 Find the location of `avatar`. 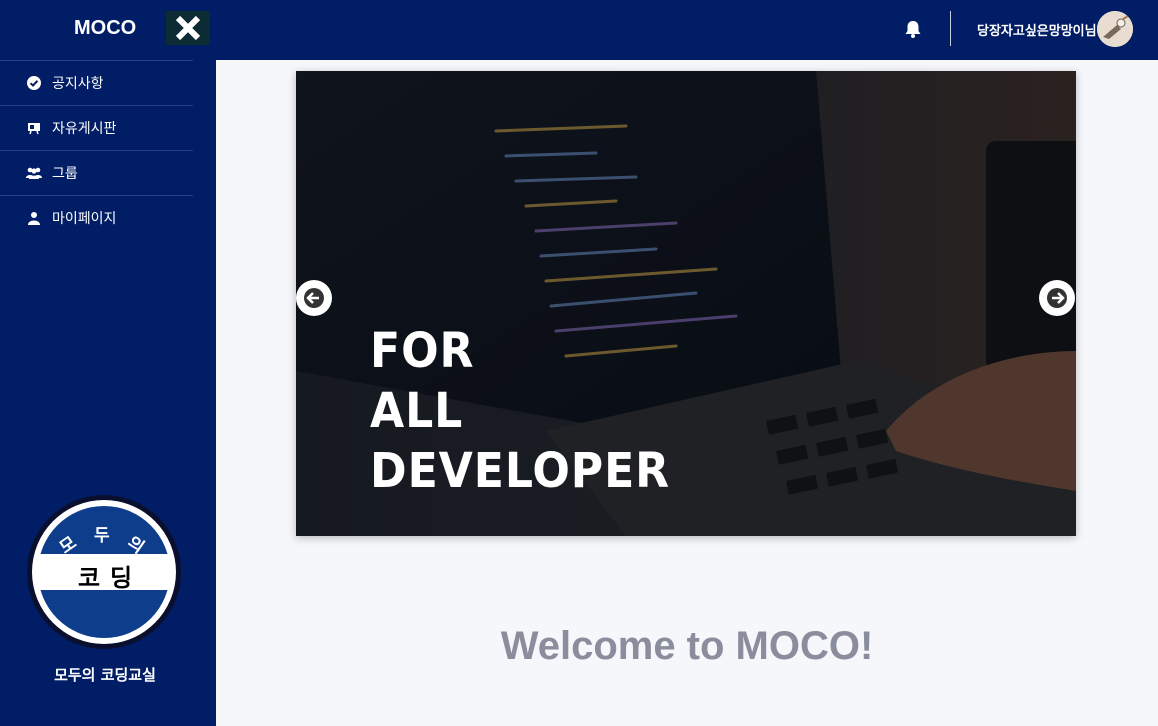

avatar is located at coordinates (1115, 29).